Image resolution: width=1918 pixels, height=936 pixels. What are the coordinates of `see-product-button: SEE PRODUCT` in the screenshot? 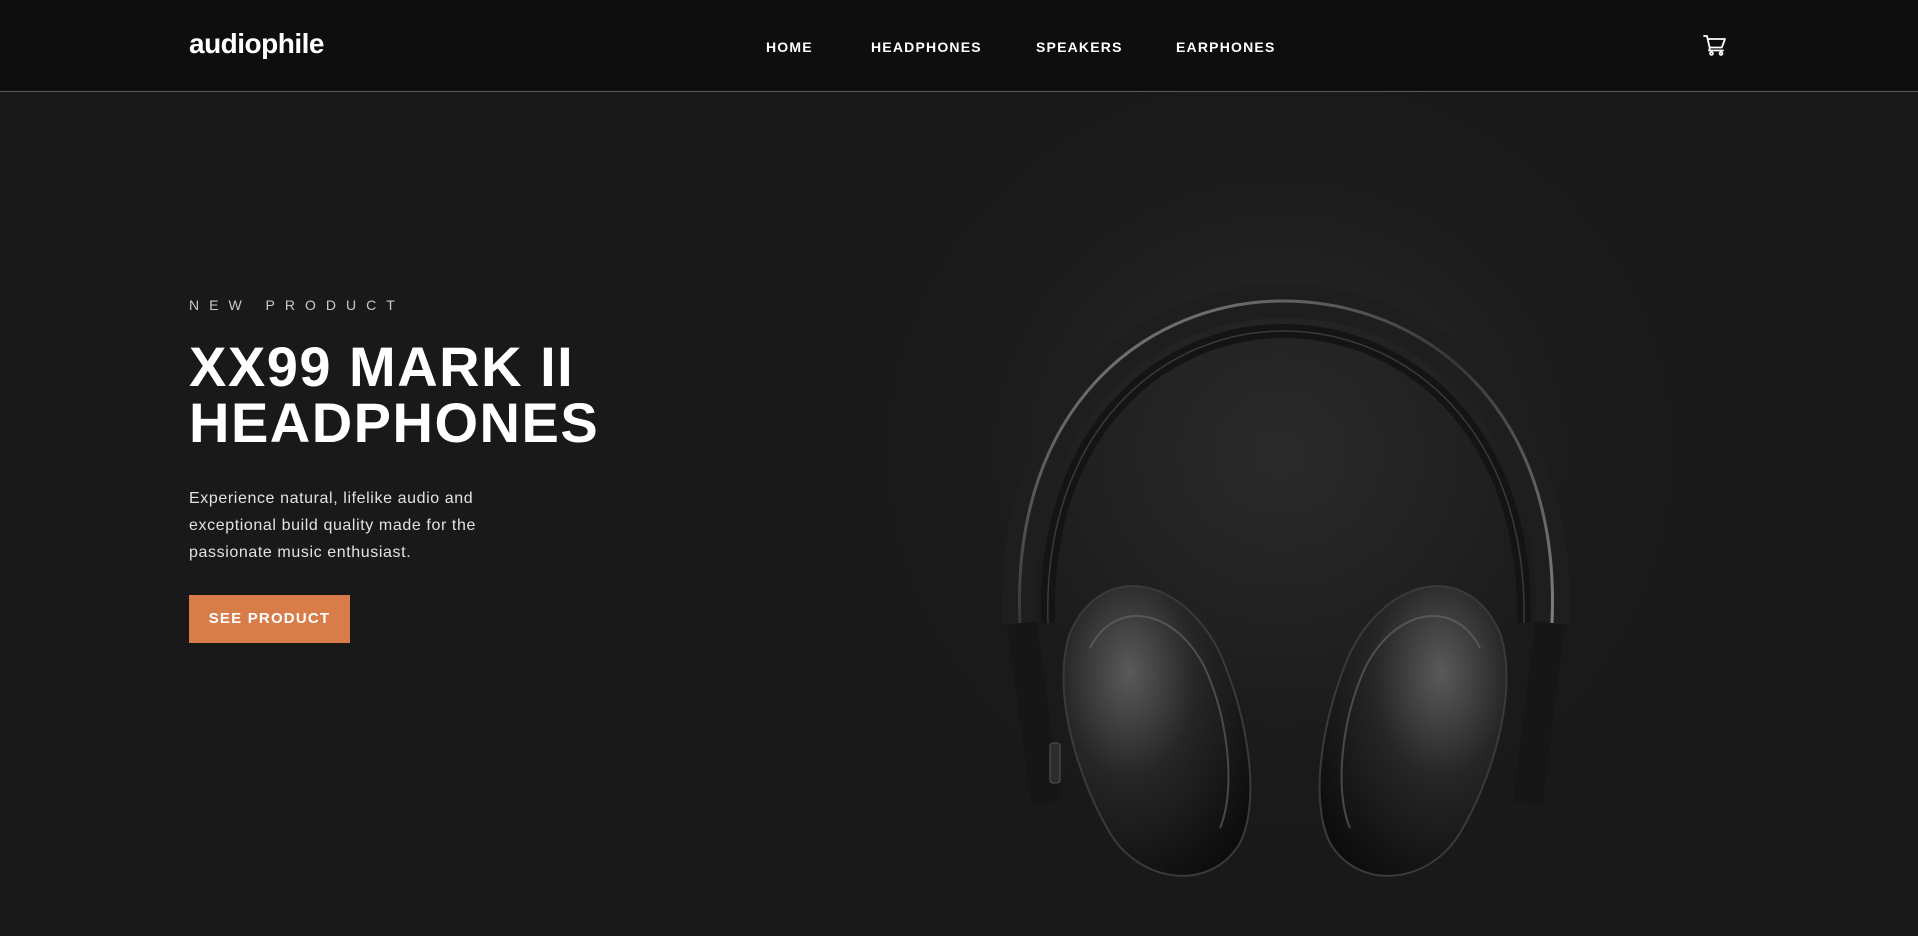 It's located at (269, 619).